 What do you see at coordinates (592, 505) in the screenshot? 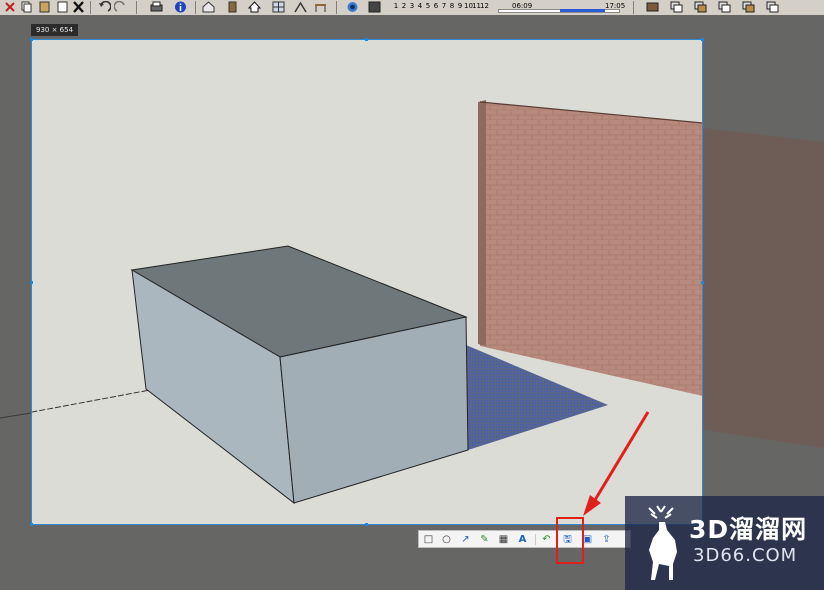
I see `annotation-arrowhead` at bounding box center [592, 505].